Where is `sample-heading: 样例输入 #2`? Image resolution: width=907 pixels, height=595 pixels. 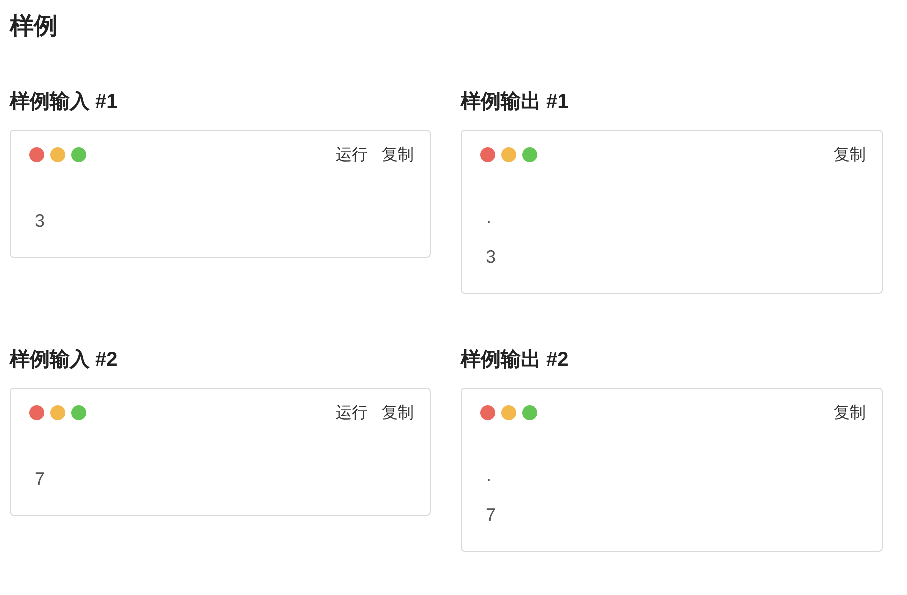
sample-heading: 样例输入 #2 is located at coordinates (64, 360).